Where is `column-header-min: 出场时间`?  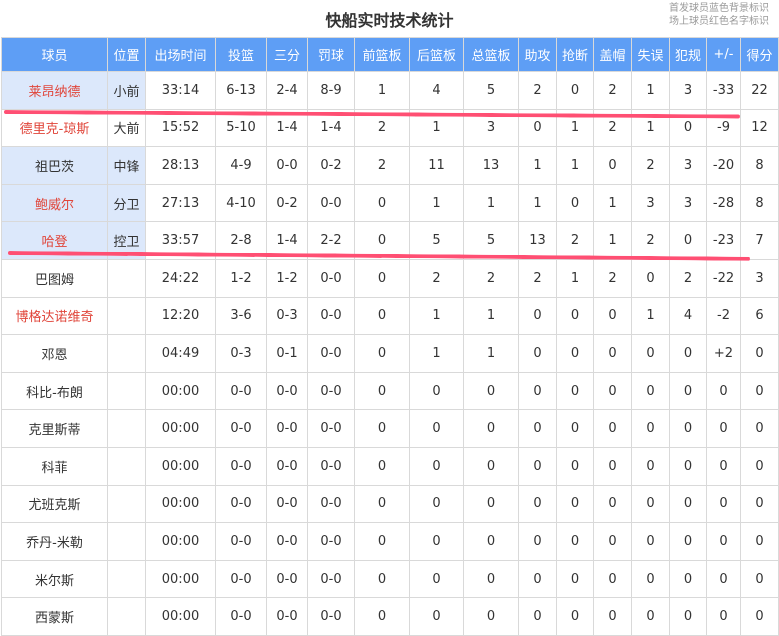 column-header-min: 出场时间 is located at coordinates (180, 54).